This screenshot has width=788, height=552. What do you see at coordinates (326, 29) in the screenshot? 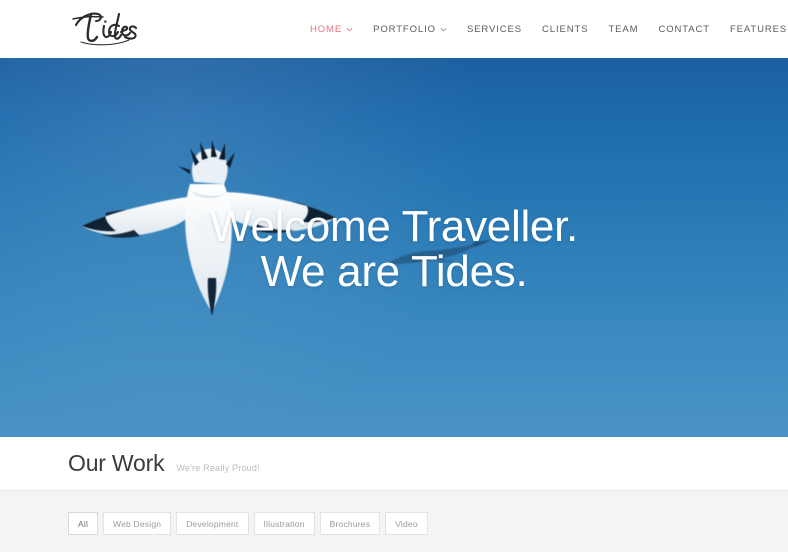
I see `nav-item-label: HOME` at bounding box center [326, 29].